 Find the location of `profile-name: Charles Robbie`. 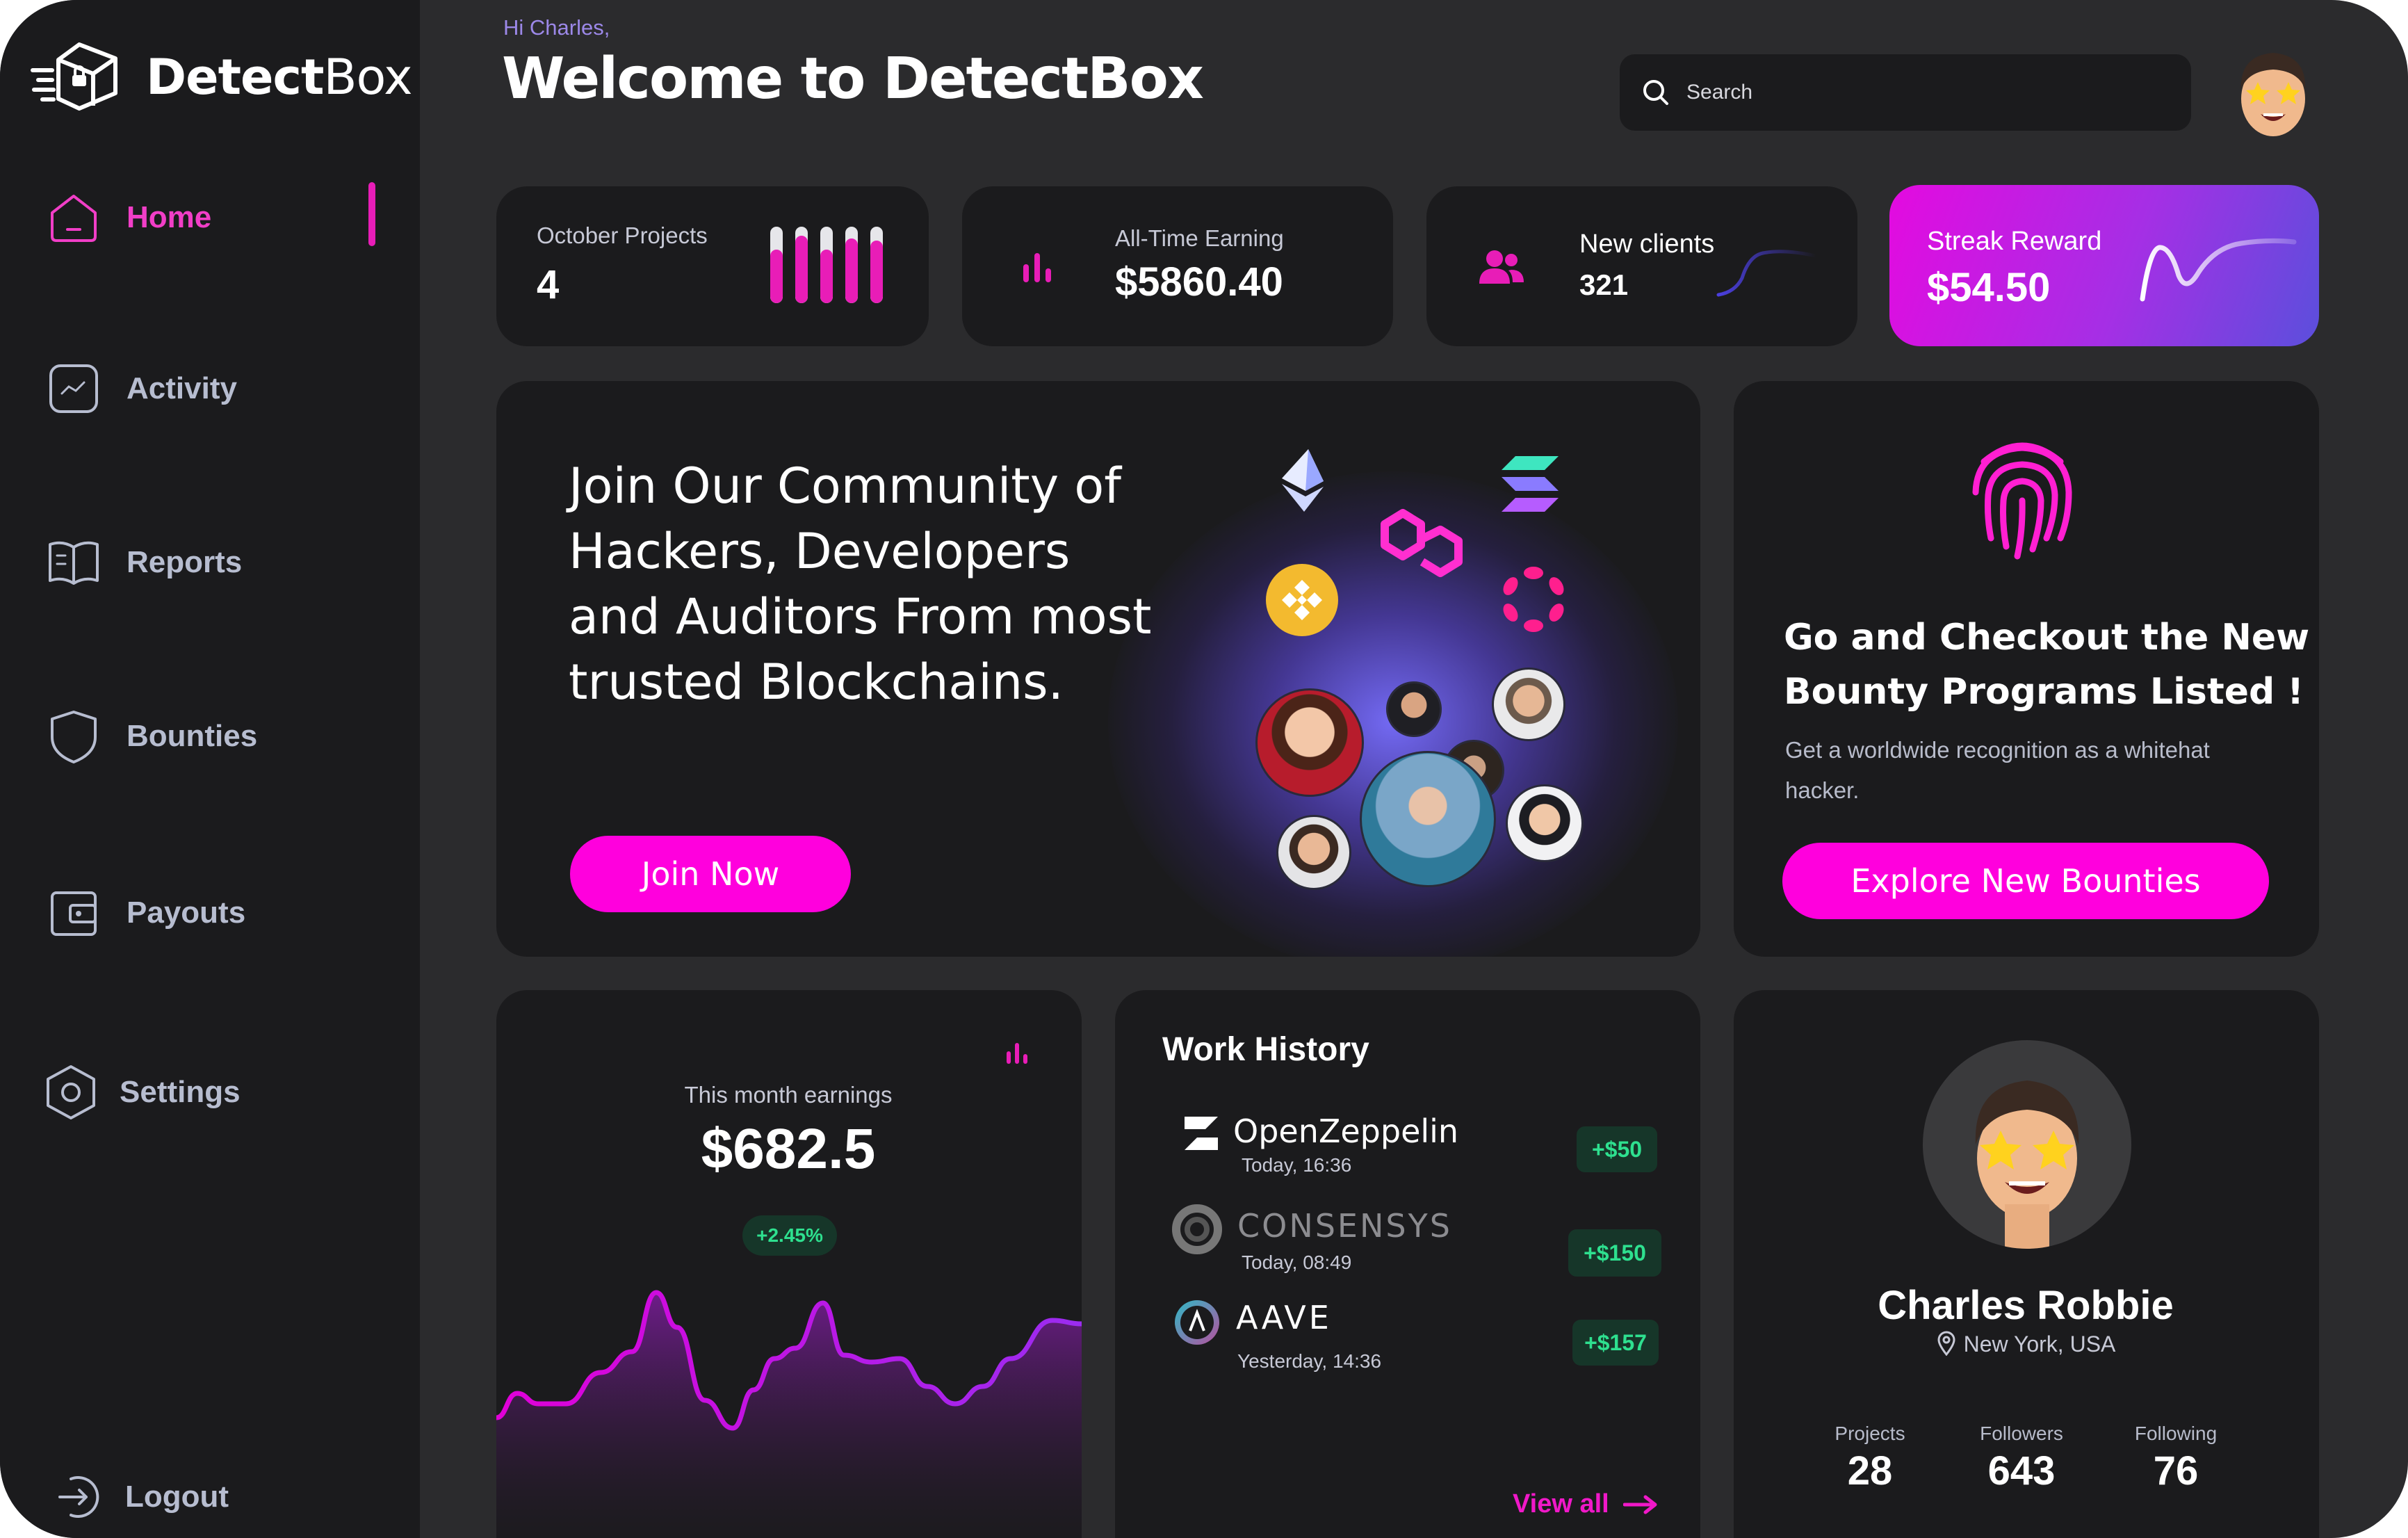

profile-name: Charles Robbie is located at coordinates (2026, 1305).